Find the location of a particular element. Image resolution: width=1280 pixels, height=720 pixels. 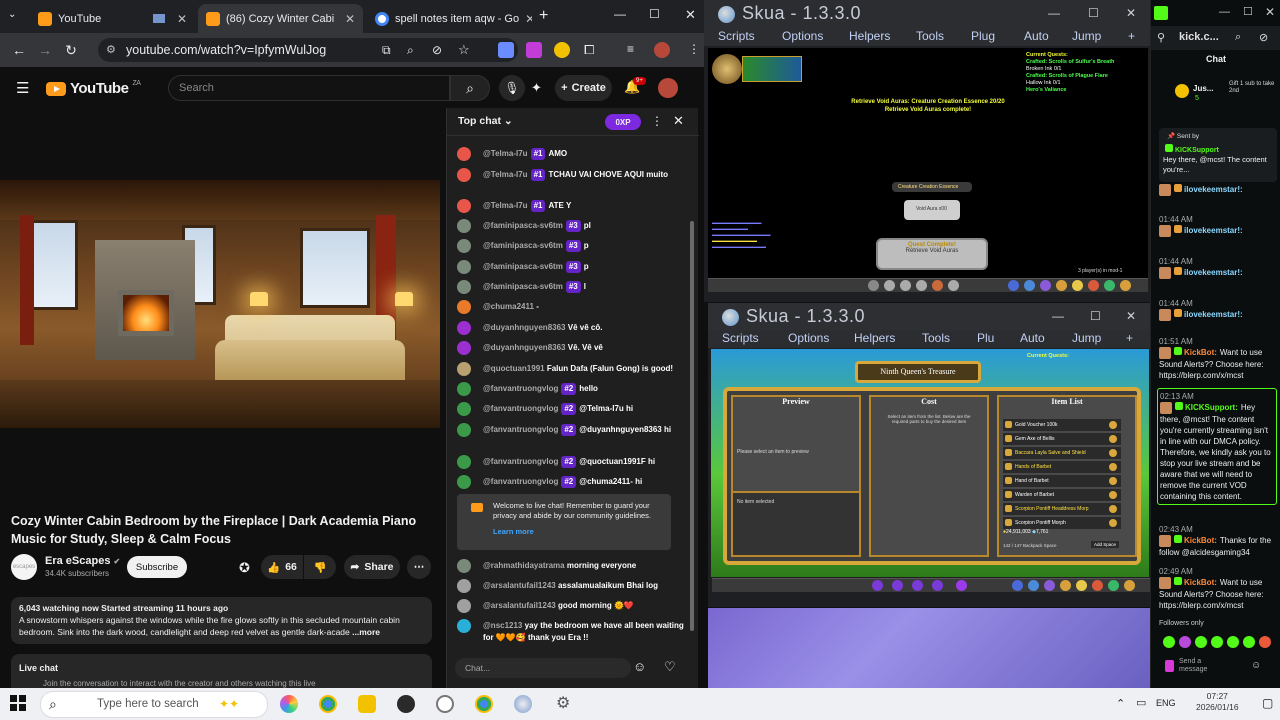

learn-more-link: Learn more is located at coordinates (578, 532).